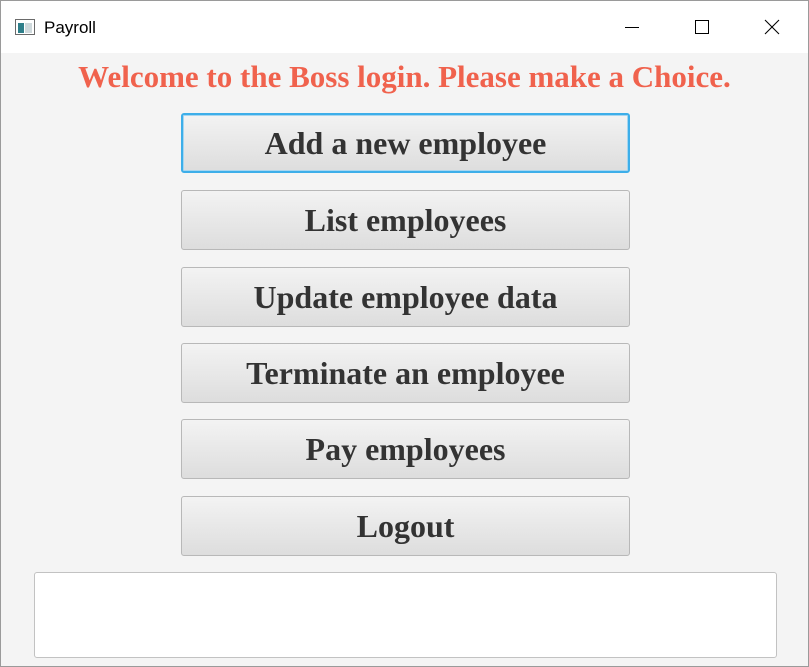 The image size is (809, 667). What do you see at coordinates (405, 449) in the screenshot?
I see `pay-employees-button: Pay employees` at bounding box center [405, 449].